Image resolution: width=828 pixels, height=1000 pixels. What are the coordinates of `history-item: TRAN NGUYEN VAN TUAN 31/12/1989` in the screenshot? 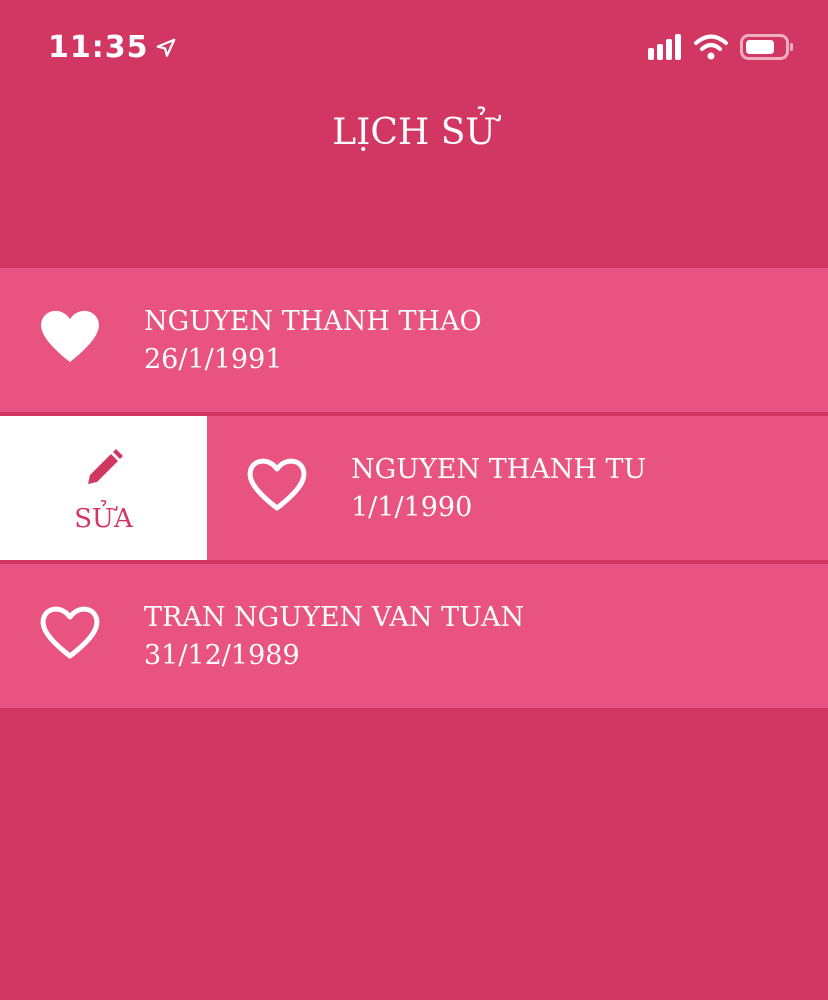 It's located at (414, 636).